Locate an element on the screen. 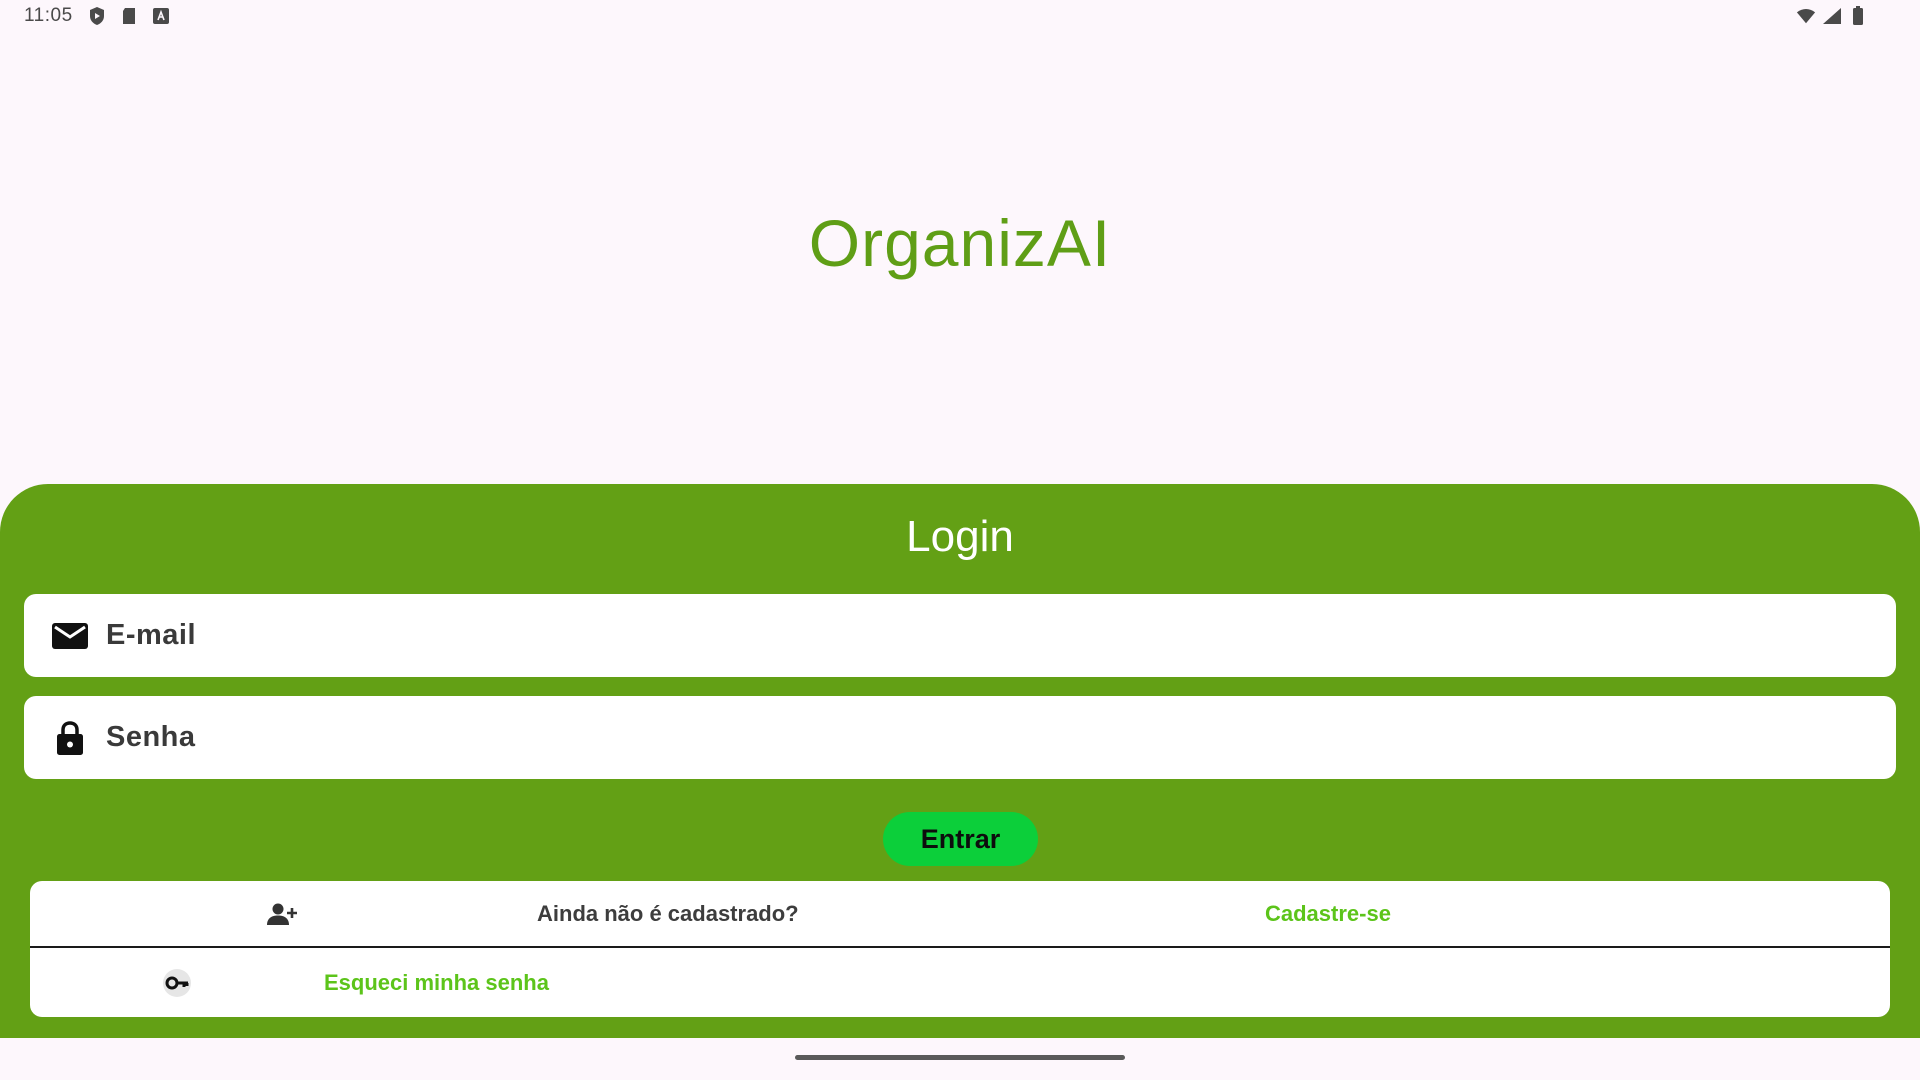 Image resolution: width=1920 pixels, height=1080 pixels. shield-play-icon is located at coordinates (97, 16).